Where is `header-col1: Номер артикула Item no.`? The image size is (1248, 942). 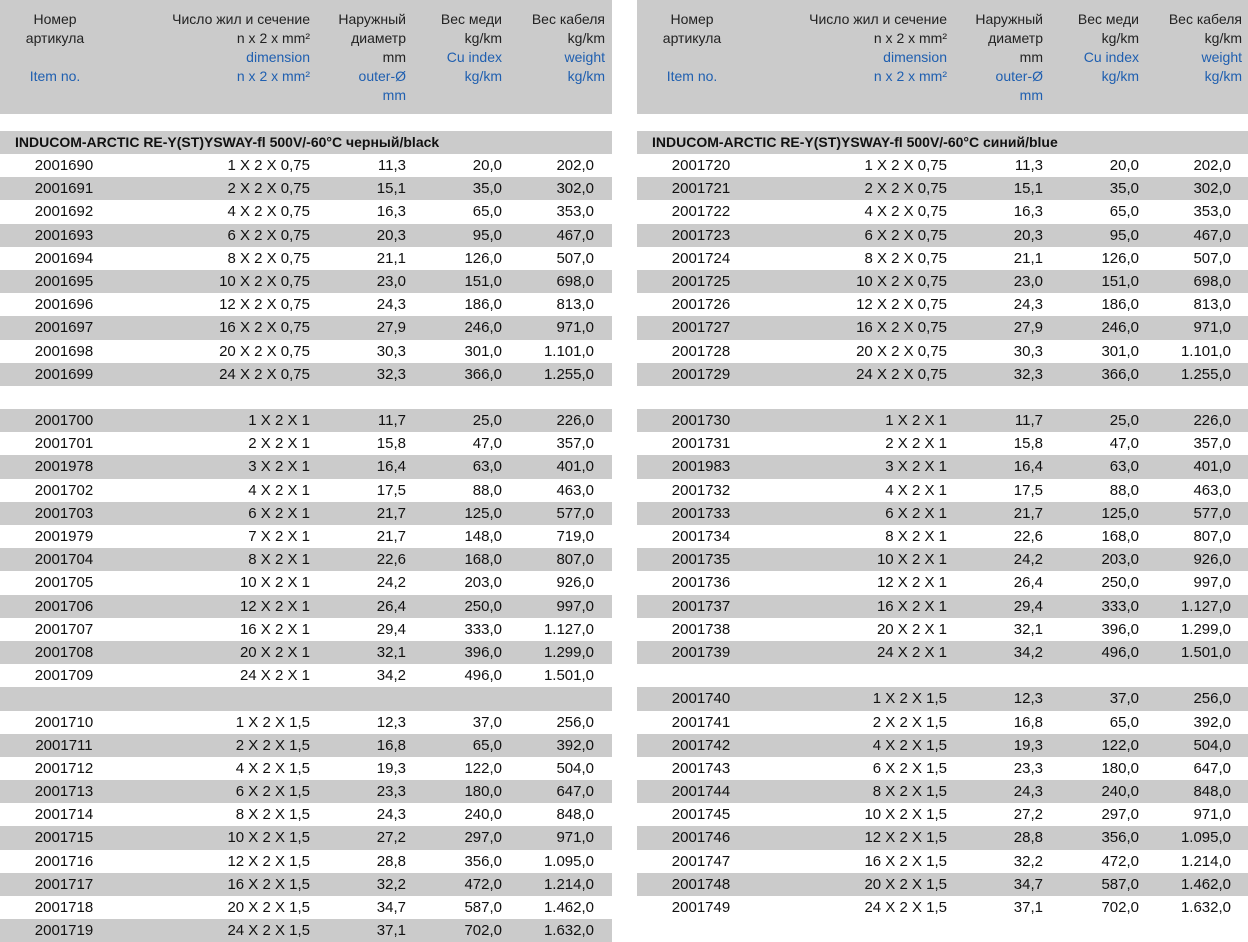 header-col1: Номер артикула Item no. is located at coordinates (692, 57).